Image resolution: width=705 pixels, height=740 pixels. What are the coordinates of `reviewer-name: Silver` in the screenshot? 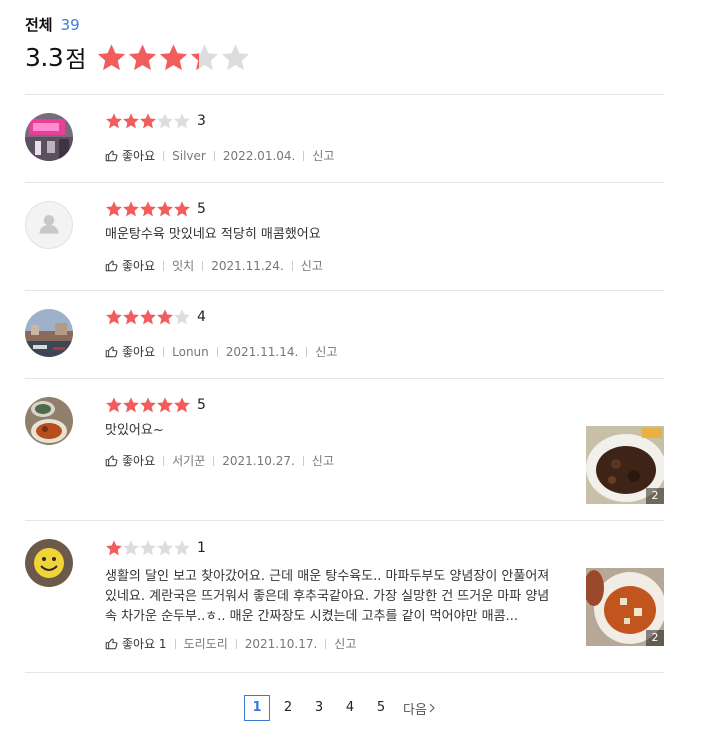 It's located at (189, 156).